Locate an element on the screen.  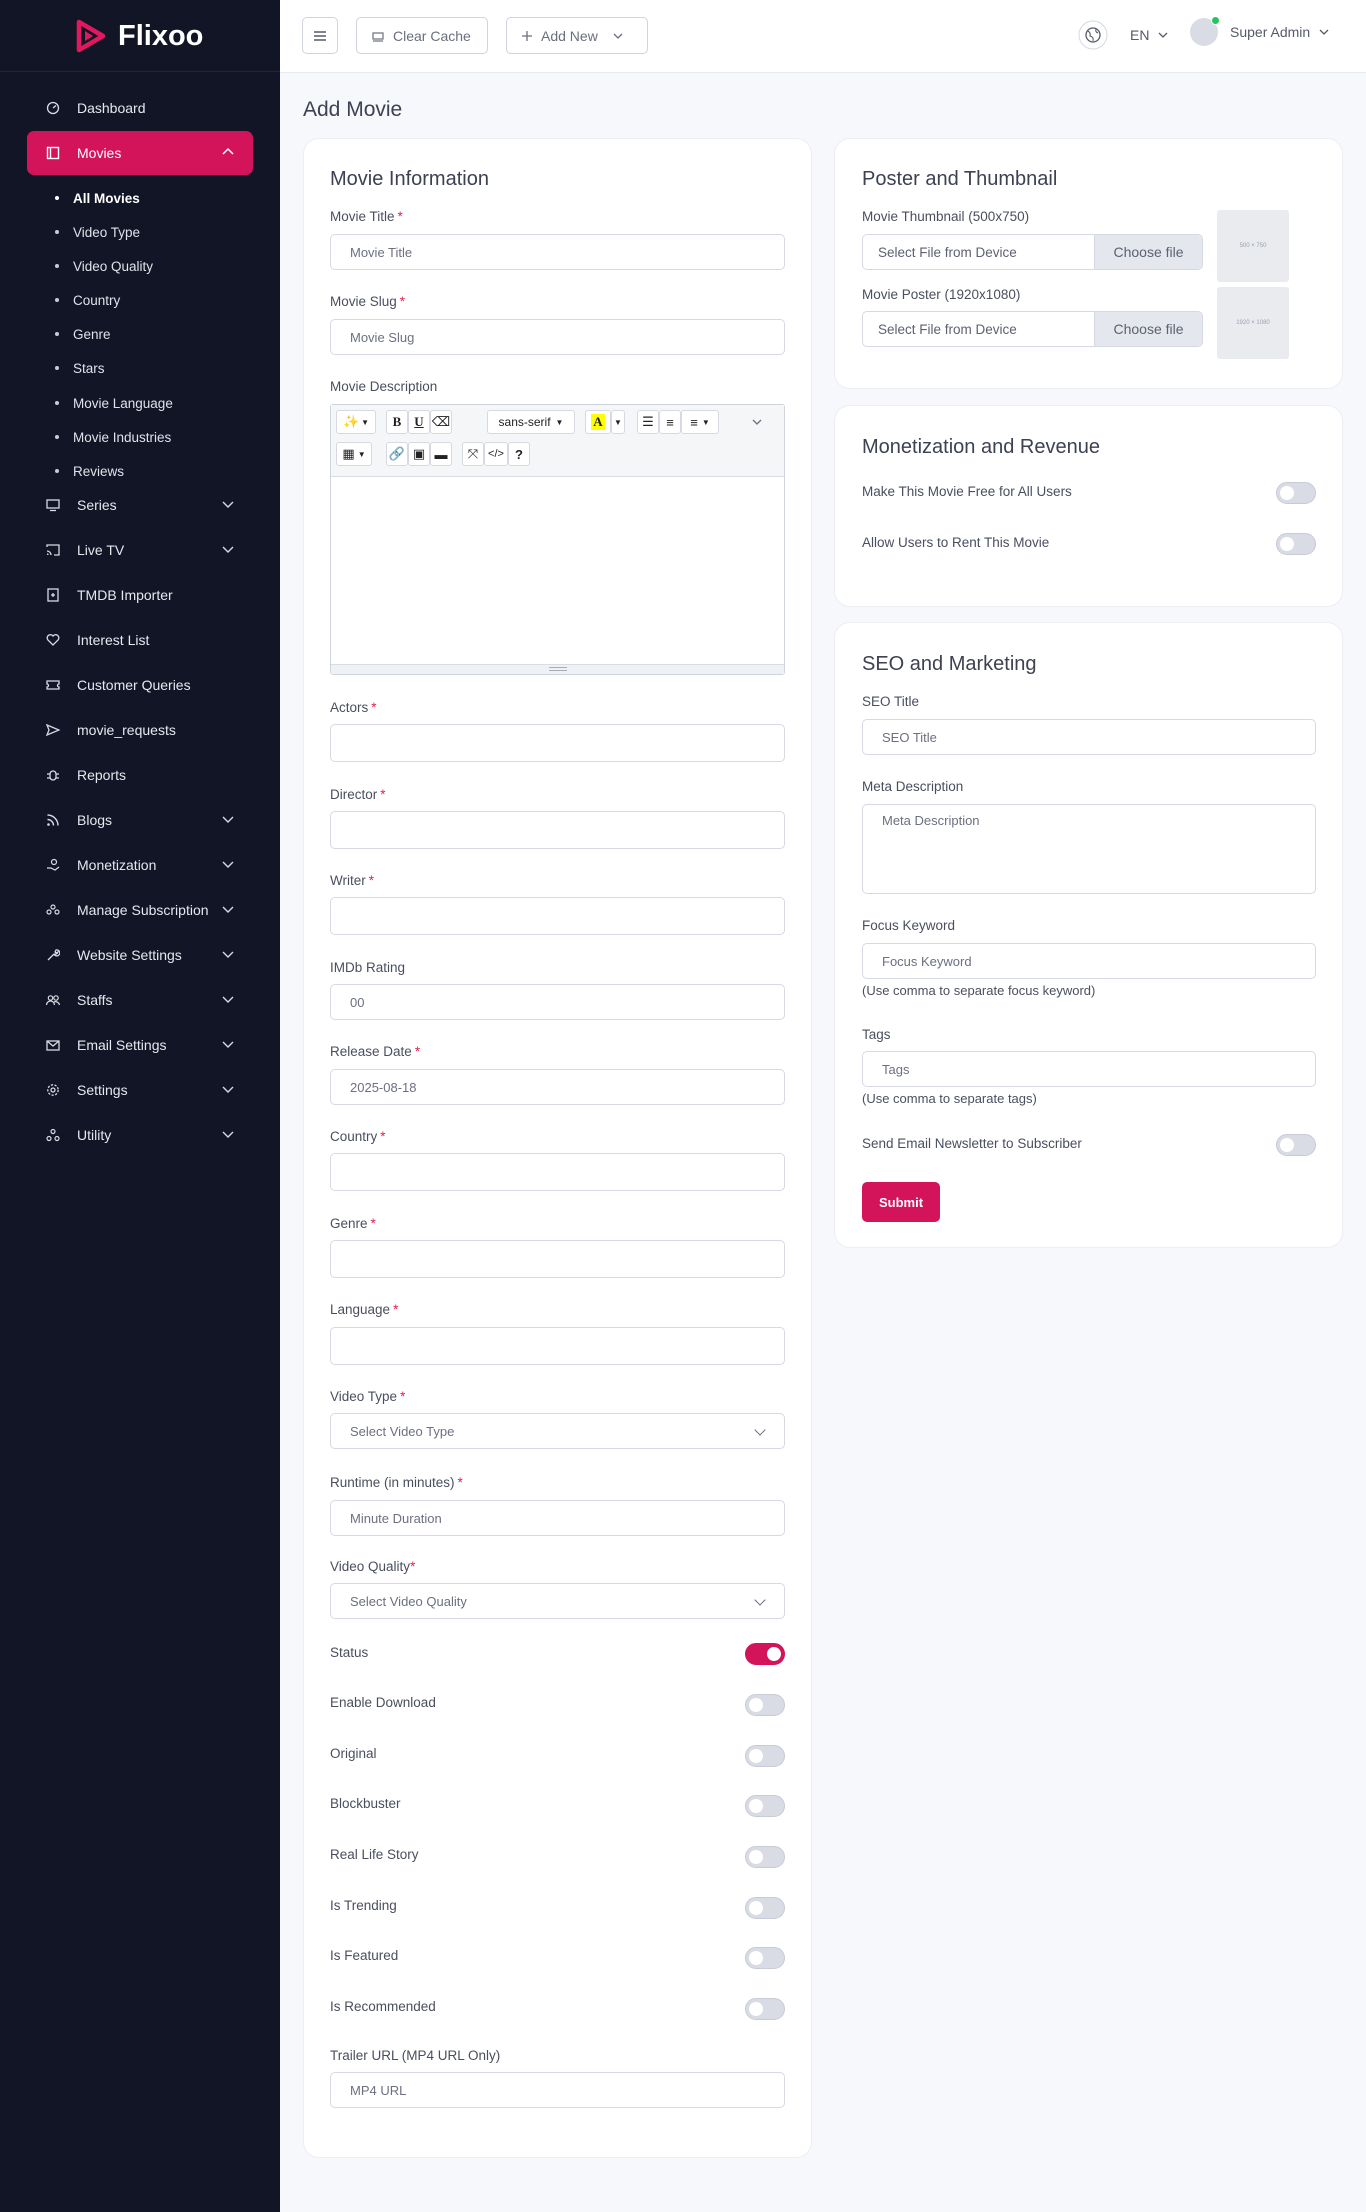
sidebar-subitem-movie-language: Movie Language is located at coordinates (114, 403).